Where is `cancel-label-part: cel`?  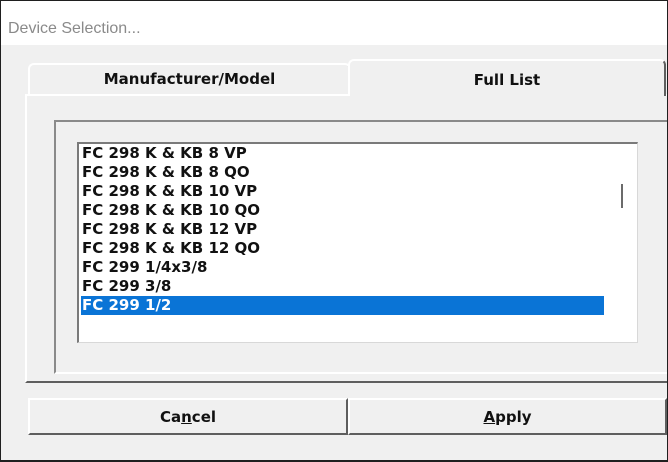 cancel-label-part: cel is located at coordinates (204, 417).